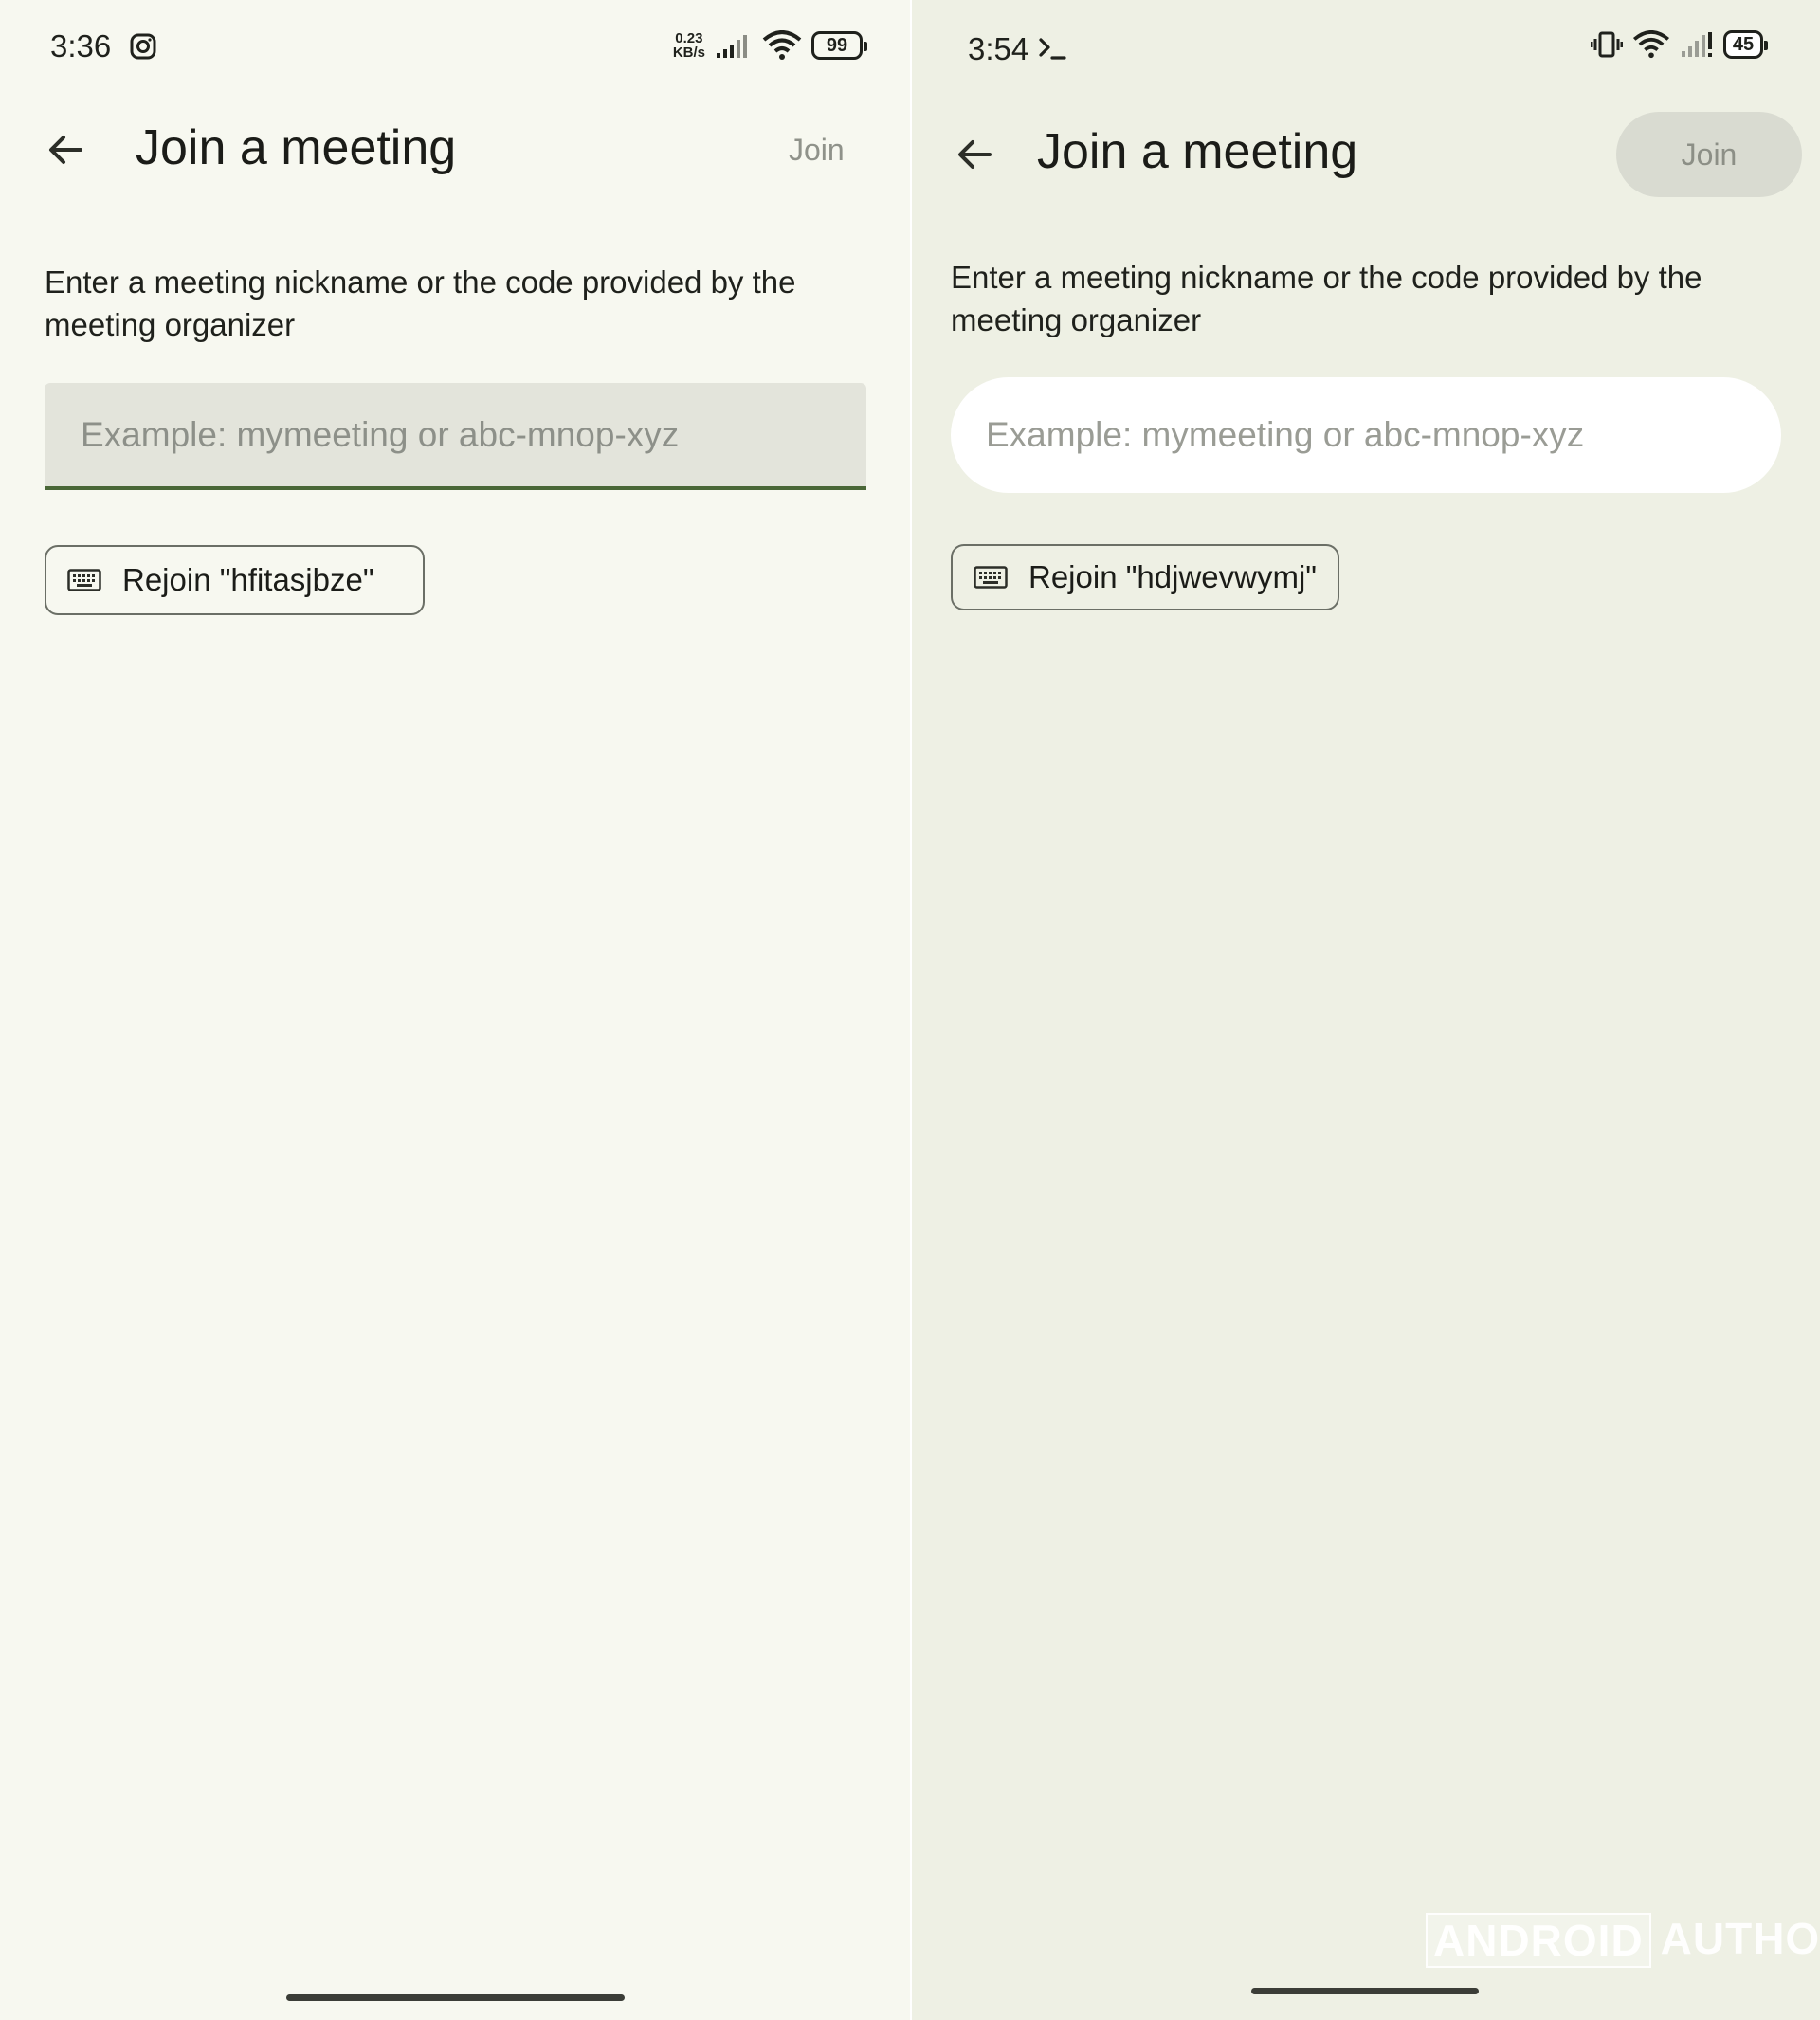  Describe the element at coordinates (81, 46) in the screenshot. I see `status-time: 3:36` at that location.